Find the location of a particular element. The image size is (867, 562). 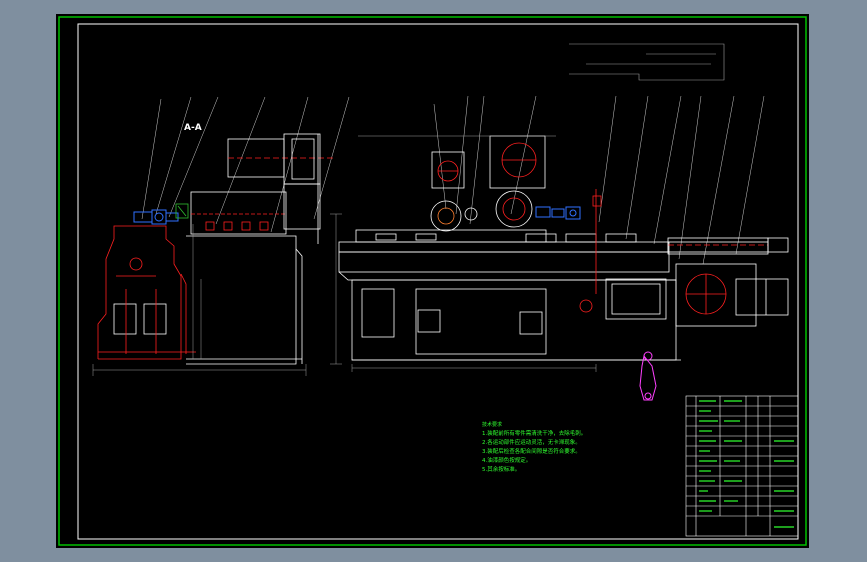

left-dimensions is located at coordinates (199, 300).